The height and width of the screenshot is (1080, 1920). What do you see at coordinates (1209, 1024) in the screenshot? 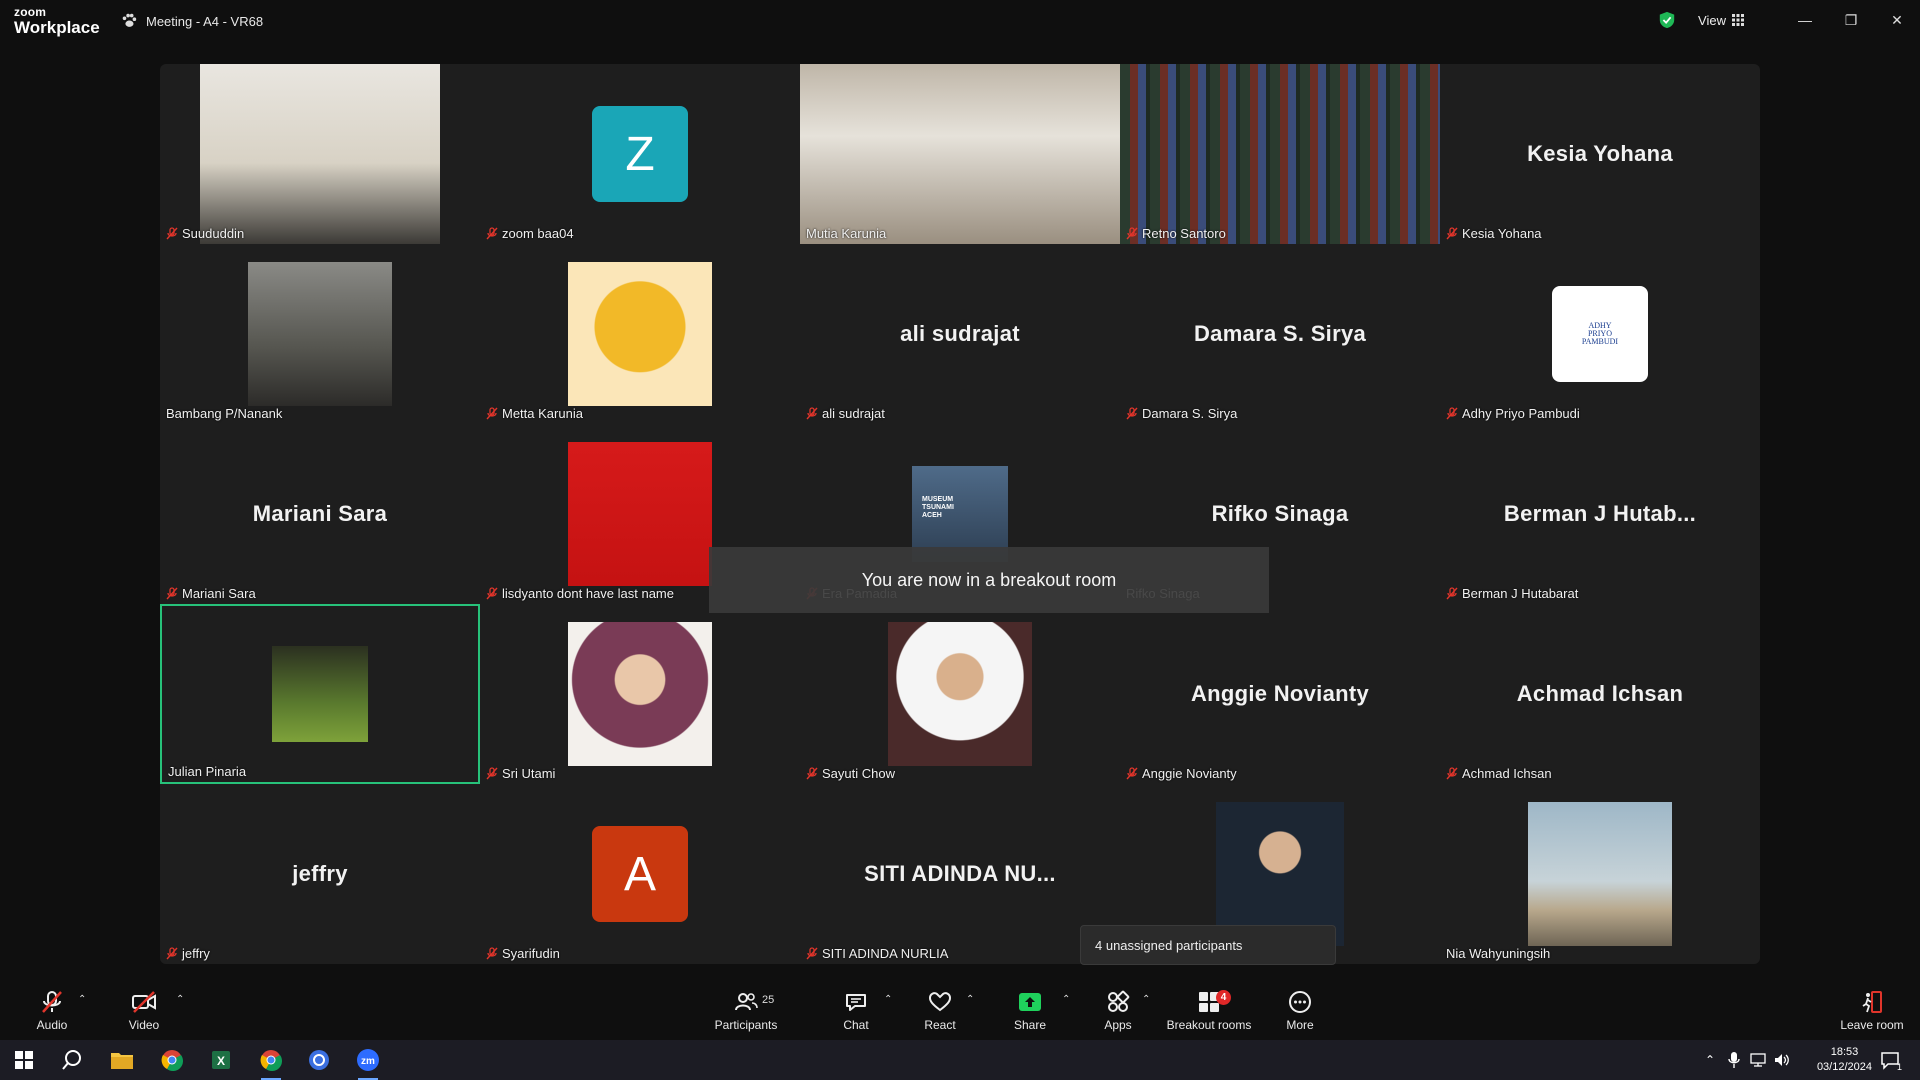
I see `breakout-label: Breakout rooms` at bounding box center [1209, 1024].